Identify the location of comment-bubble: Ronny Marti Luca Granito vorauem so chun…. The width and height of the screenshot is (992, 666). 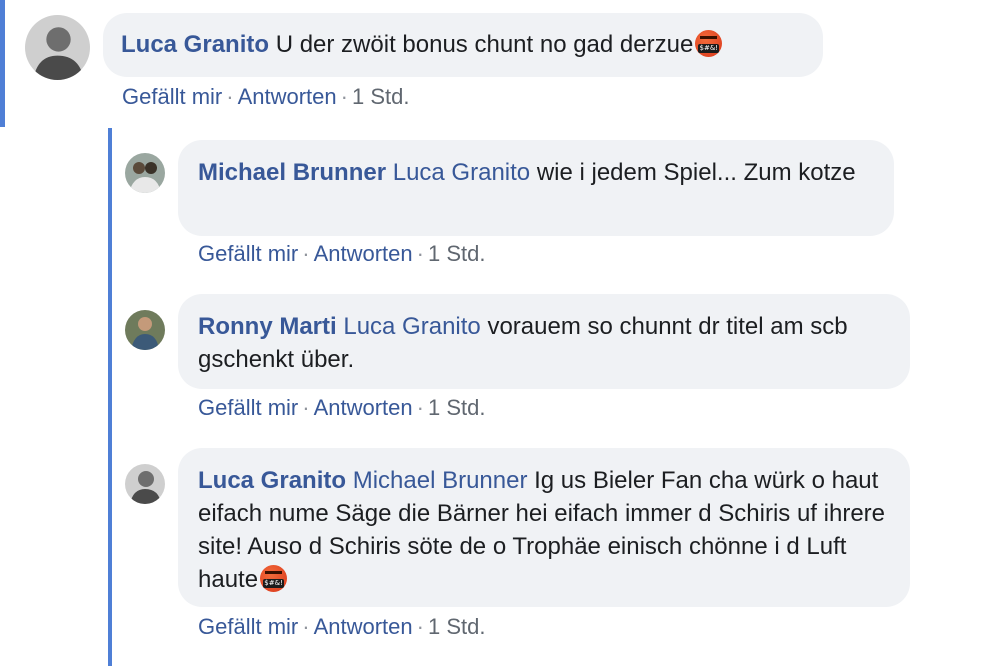
(544, 341).